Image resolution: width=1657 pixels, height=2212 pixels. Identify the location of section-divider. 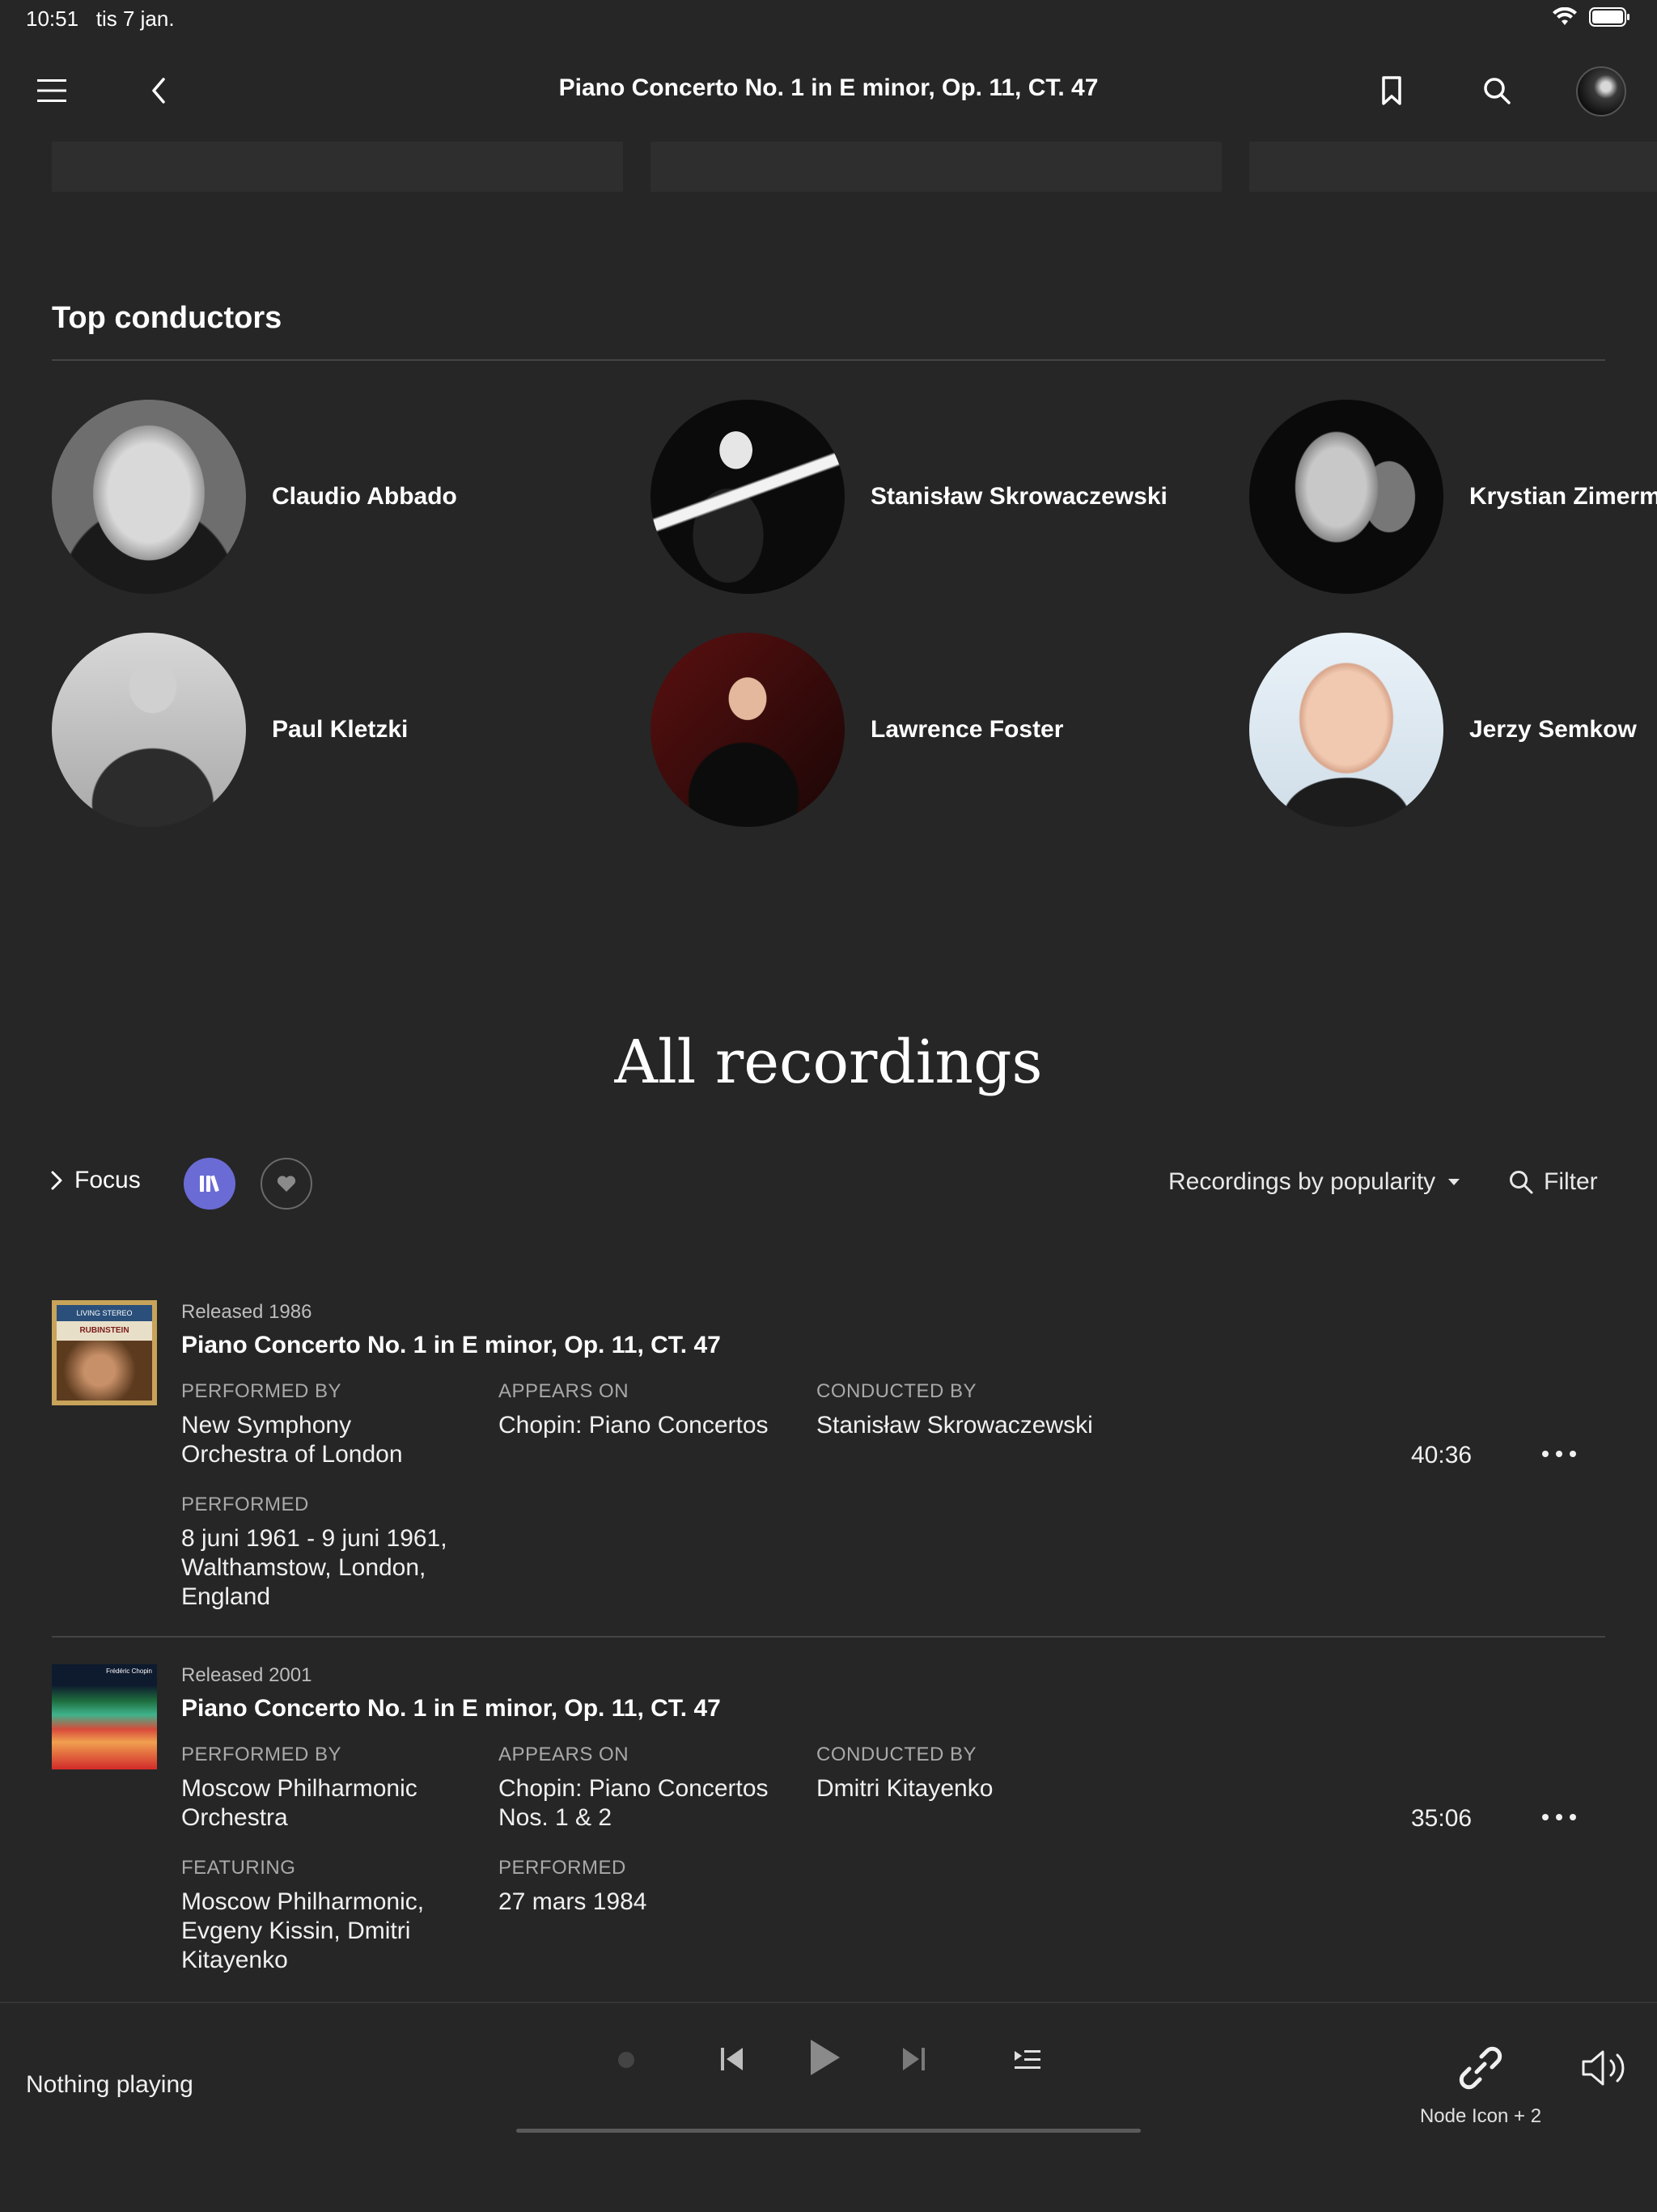
(828, 360).